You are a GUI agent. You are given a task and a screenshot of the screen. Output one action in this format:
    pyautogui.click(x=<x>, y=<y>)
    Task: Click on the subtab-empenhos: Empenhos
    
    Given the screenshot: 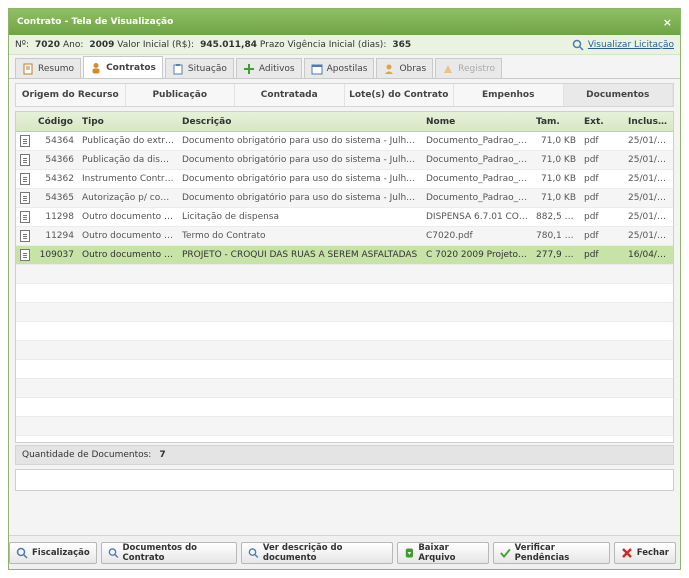 What is the action you would take?
    pyautogui.click(x=509, y=95)
    